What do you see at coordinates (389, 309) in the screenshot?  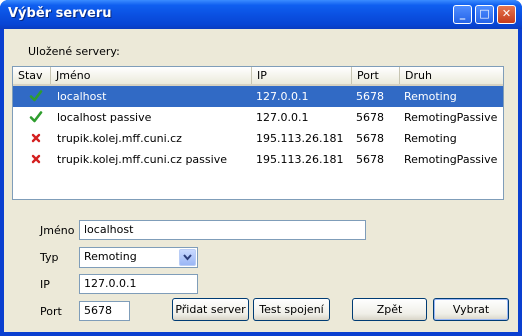 I see `back-button: Zpět` at bounding box center [389, 309].